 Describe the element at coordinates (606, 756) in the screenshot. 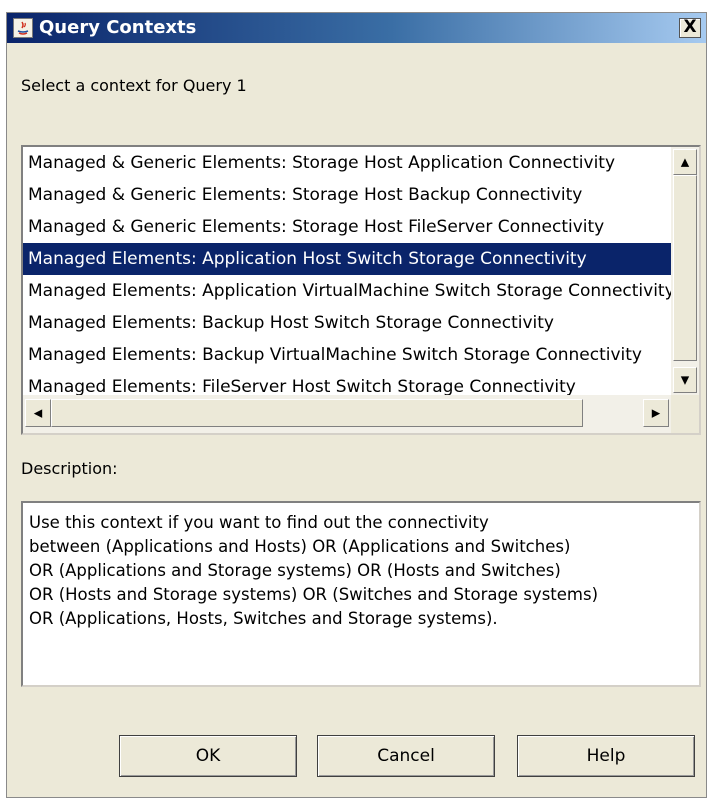

I see `help-button: Help` at that location.